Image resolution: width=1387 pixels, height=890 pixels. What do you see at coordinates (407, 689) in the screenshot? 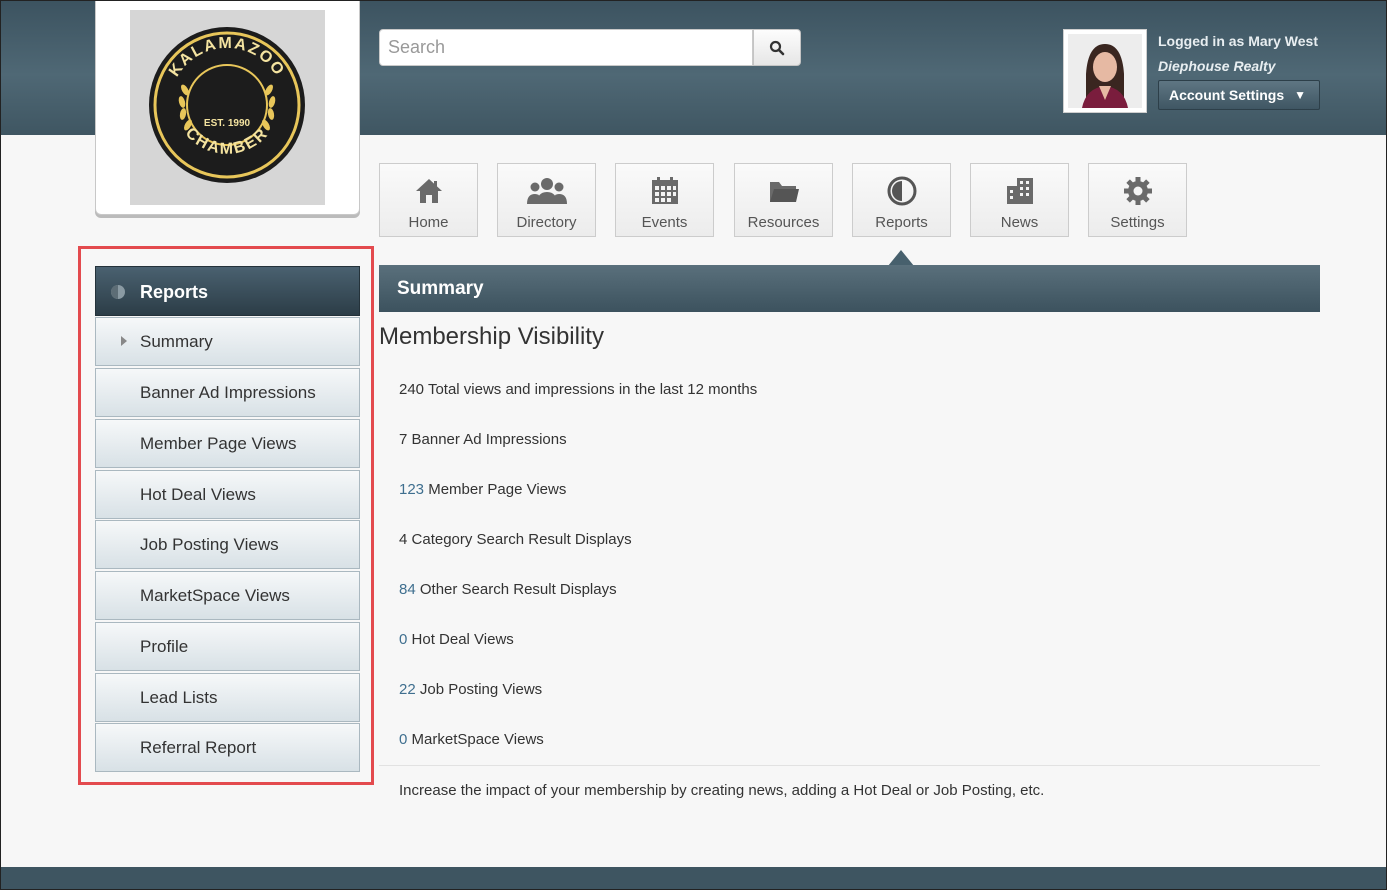
I see `stat-value-link: 22` at bounding box center [407, 689].